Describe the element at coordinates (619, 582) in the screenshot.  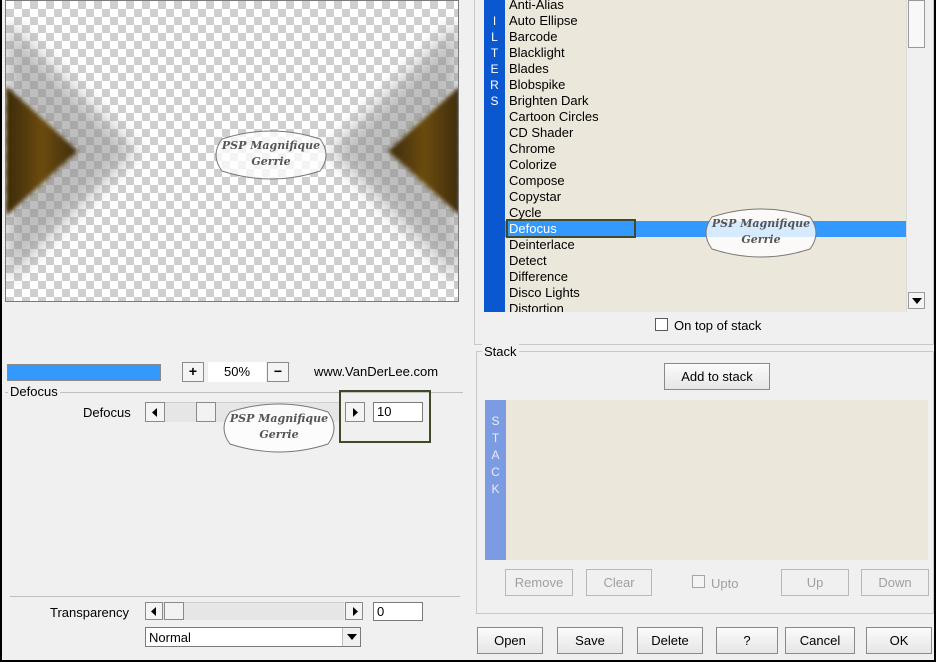
I see `clear-button: Clear` at that location.